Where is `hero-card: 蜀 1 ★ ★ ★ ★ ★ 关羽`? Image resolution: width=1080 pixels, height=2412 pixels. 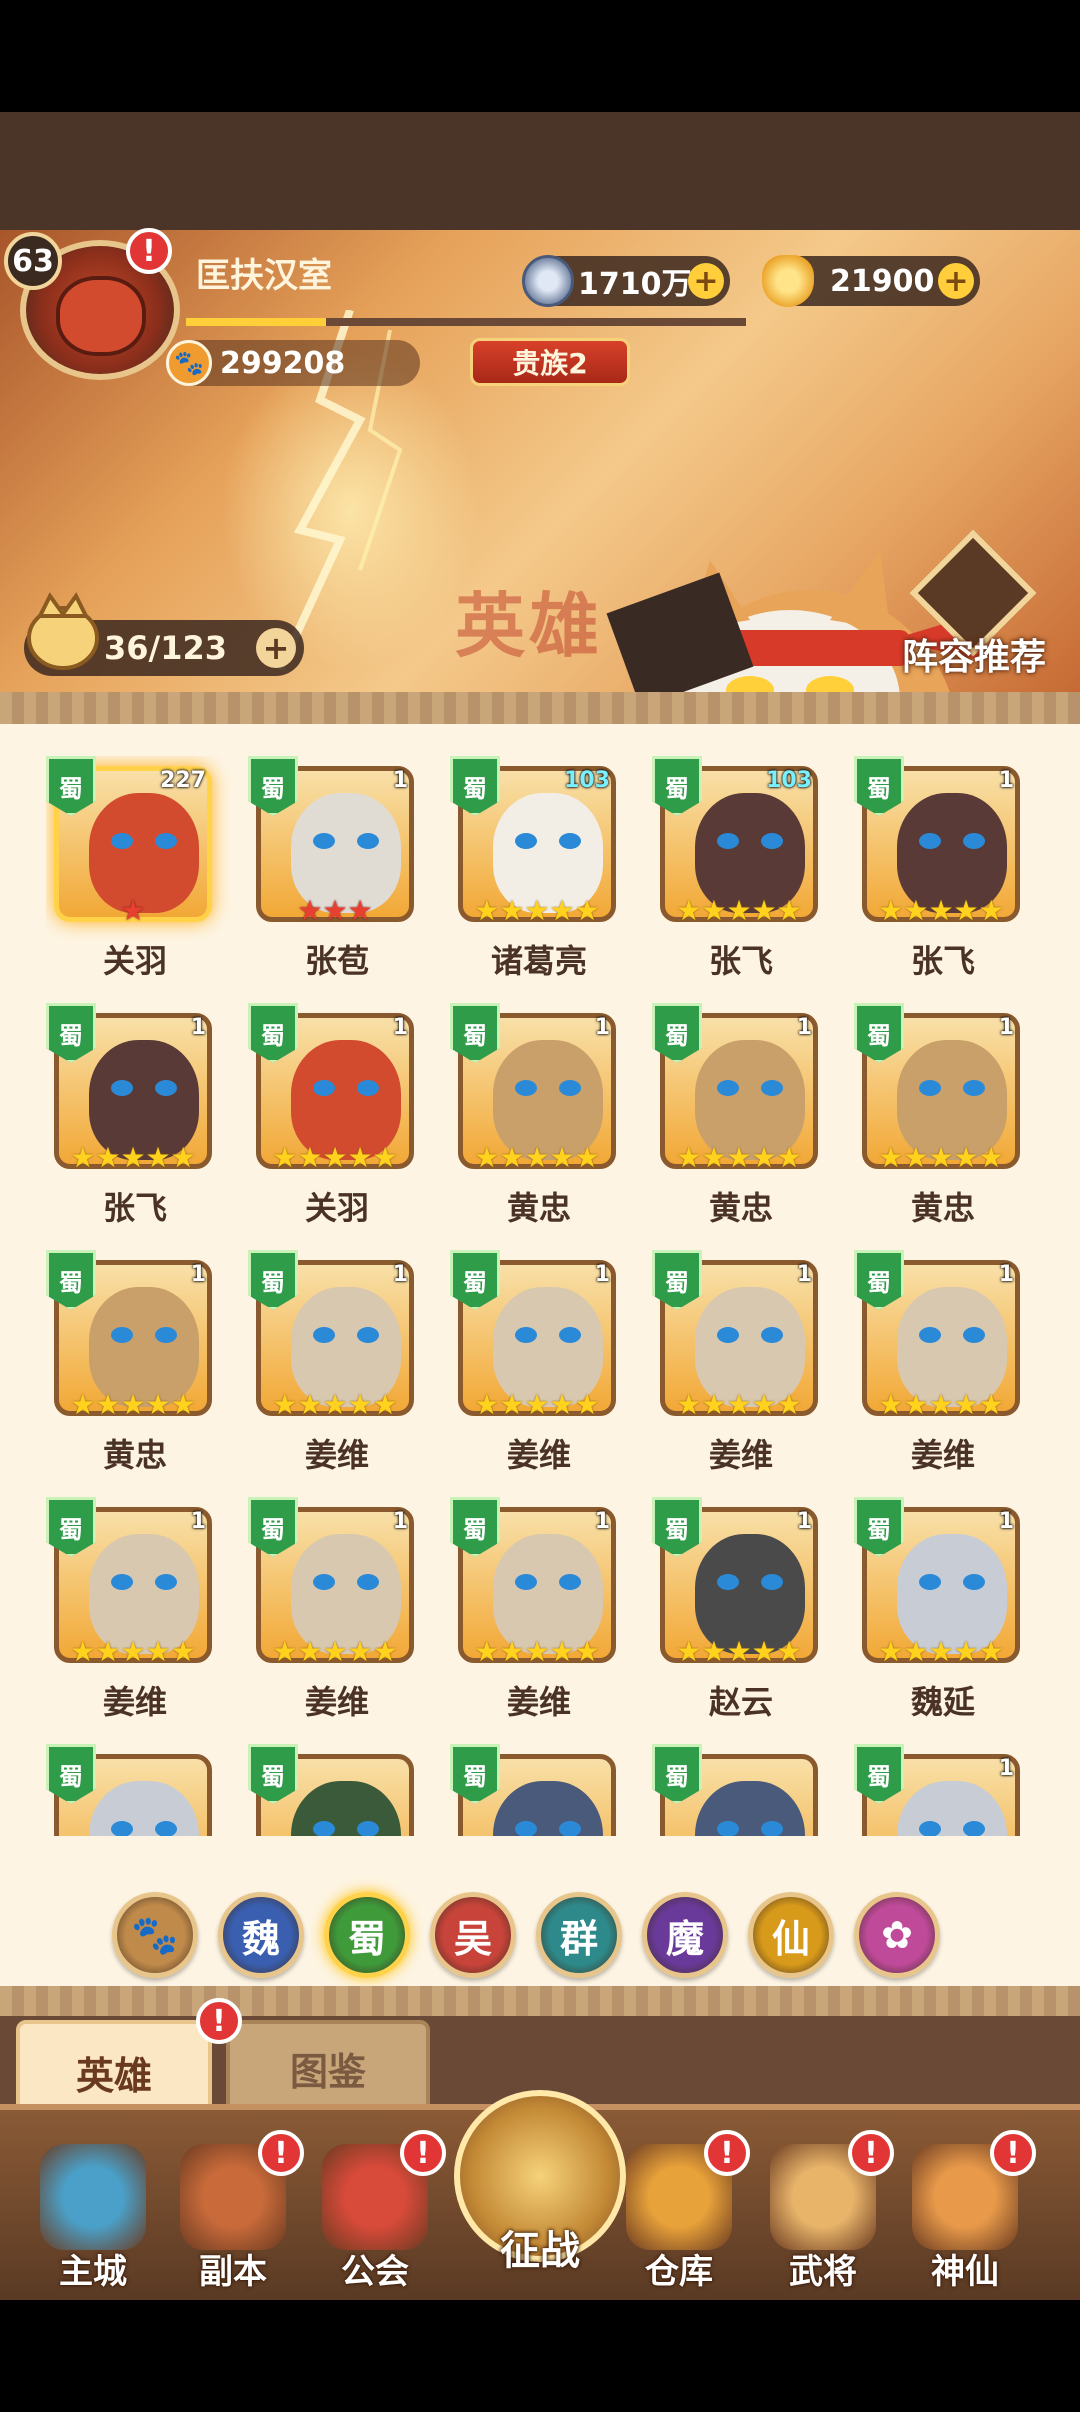 hero-card: 蜀 1 ★ ★ ★ ★ ★ 关羽 is located at coordinates (332, 1118).